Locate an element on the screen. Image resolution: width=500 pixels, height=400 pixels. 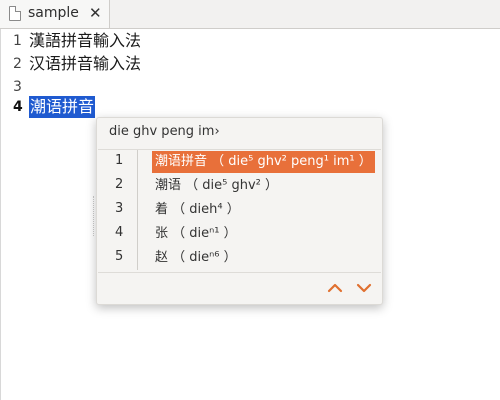
resize-handle is located at coordinates (94, 216).